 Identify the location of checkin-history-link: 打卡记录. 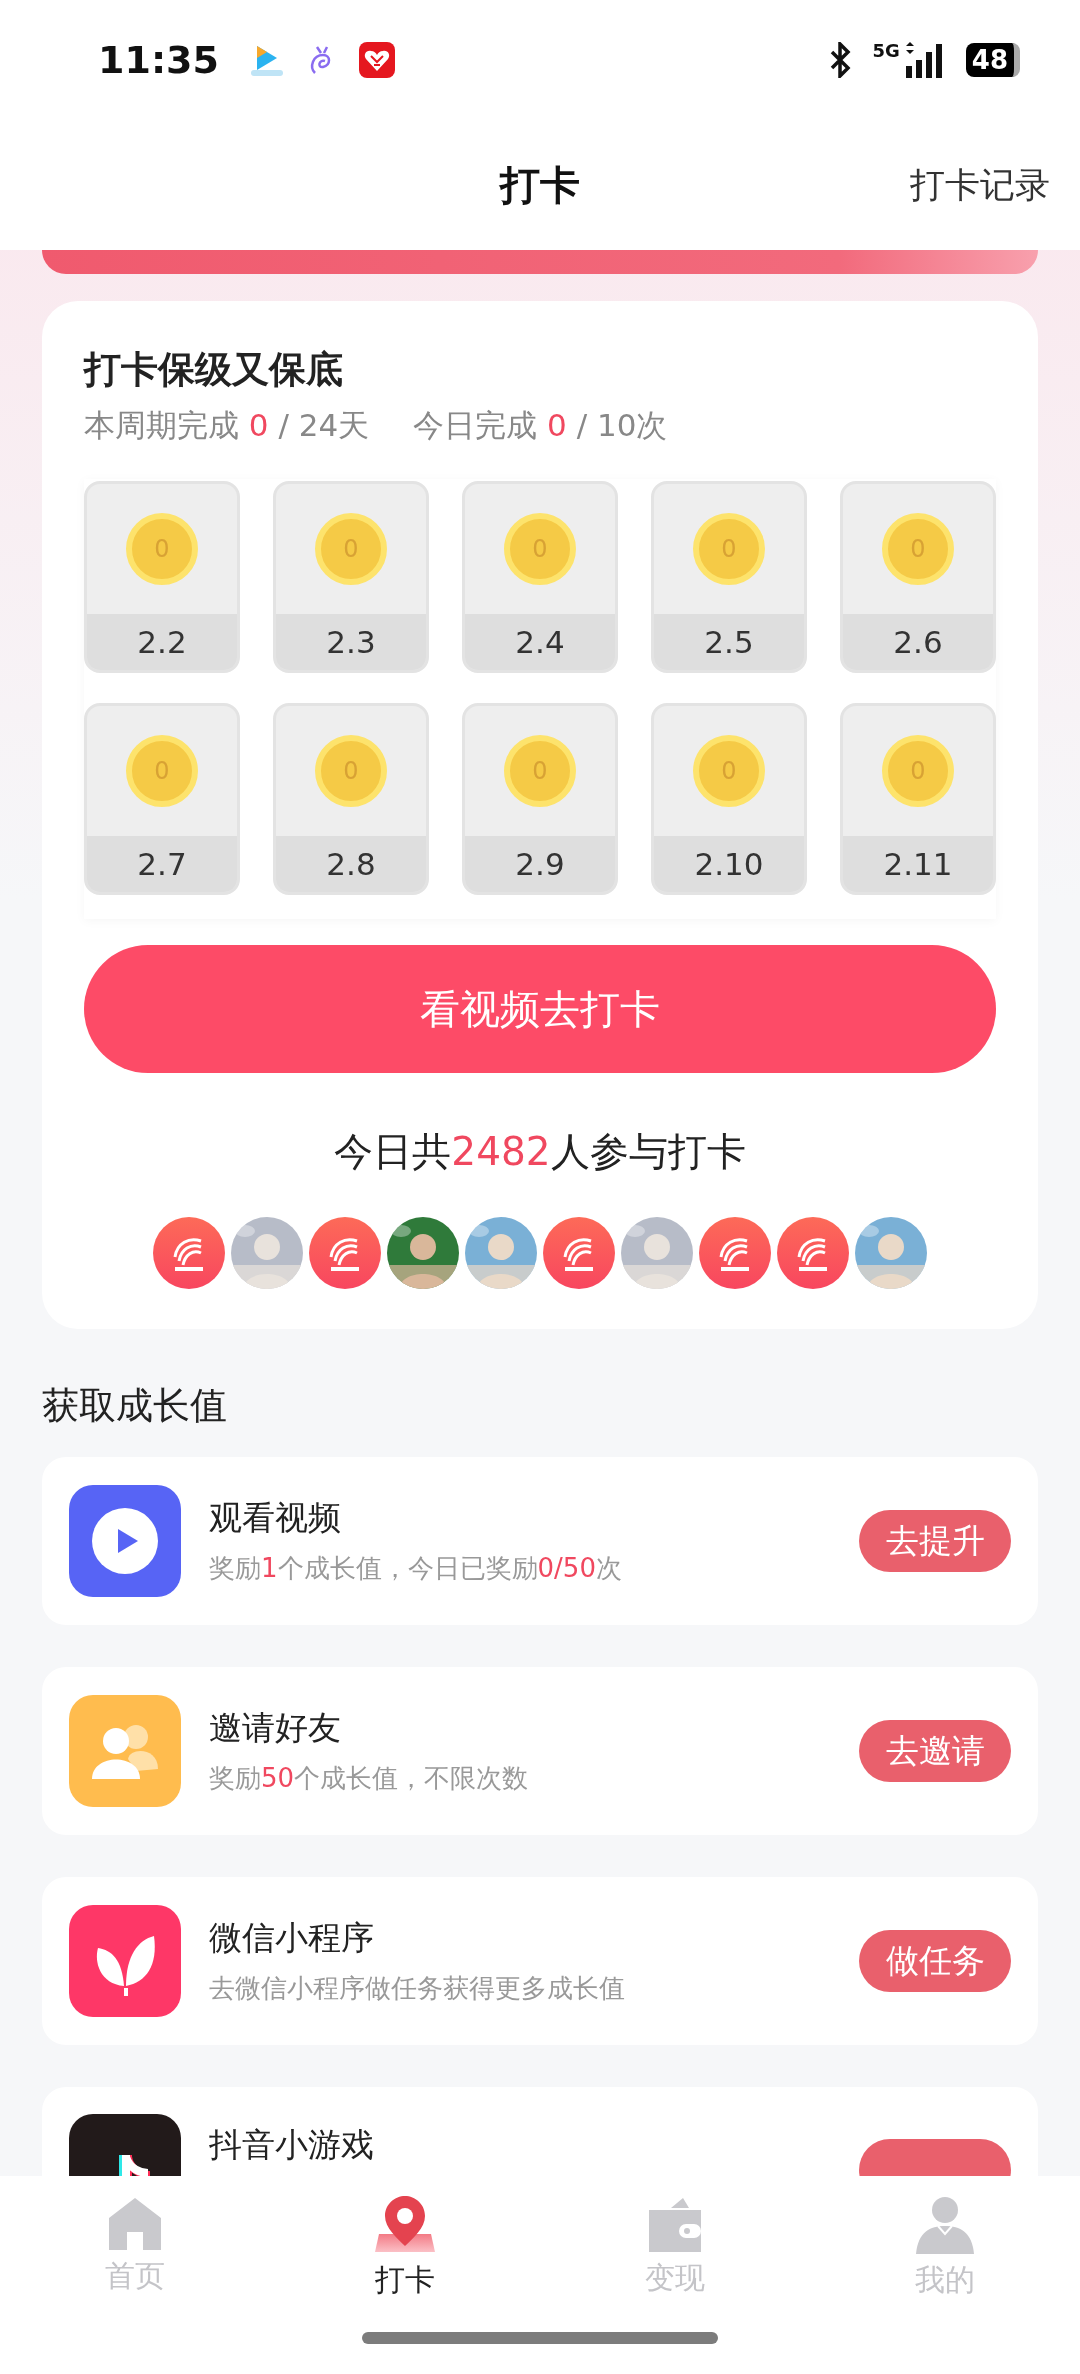
(980, 185).